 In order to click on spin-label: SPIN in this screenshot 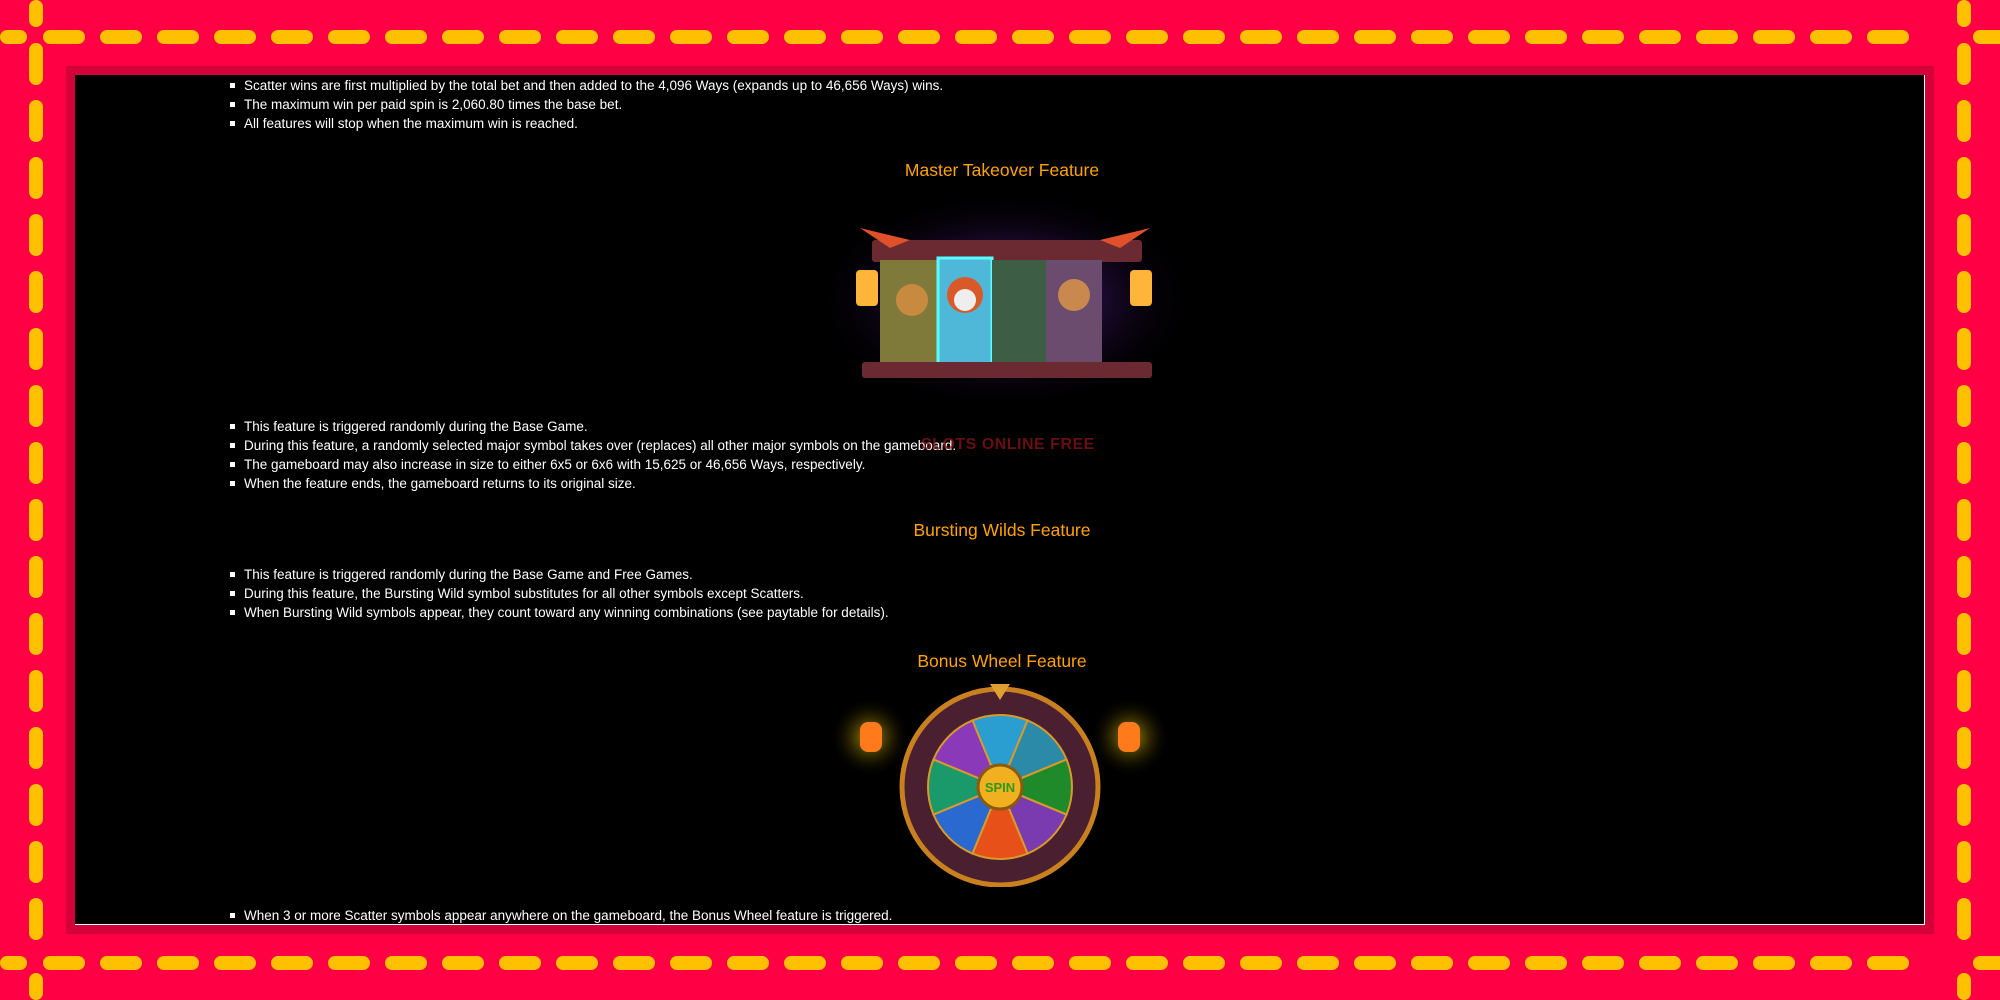, I will do `click(1000, 787)`.